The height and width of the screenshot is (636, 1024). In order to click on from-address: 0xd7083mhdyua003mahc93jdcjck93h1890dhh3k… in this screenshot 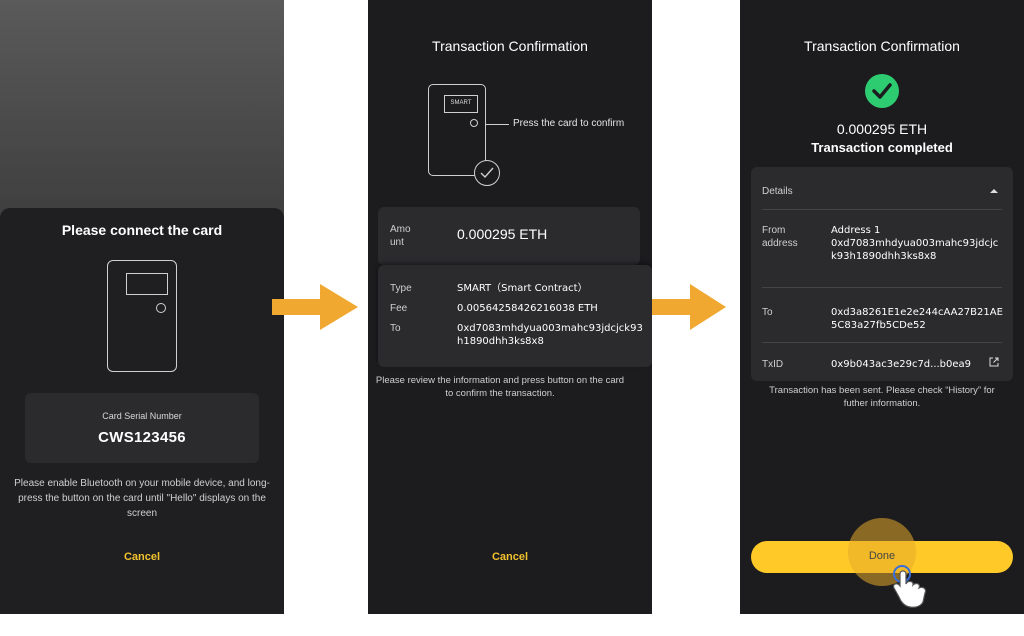, I will do `click(915, 250)`.